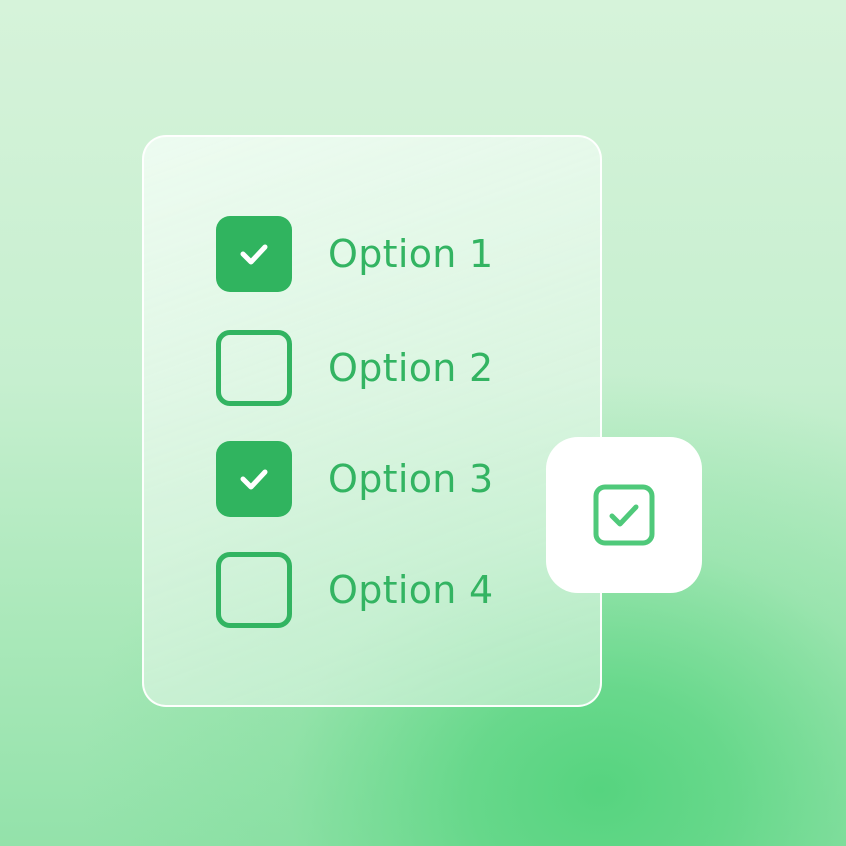 This screenshot has width=846, height=846. What do you see at coordinates (411, 254) in the screenshot?
I see `option-label: Option 1` at bounding box center [411, 254].